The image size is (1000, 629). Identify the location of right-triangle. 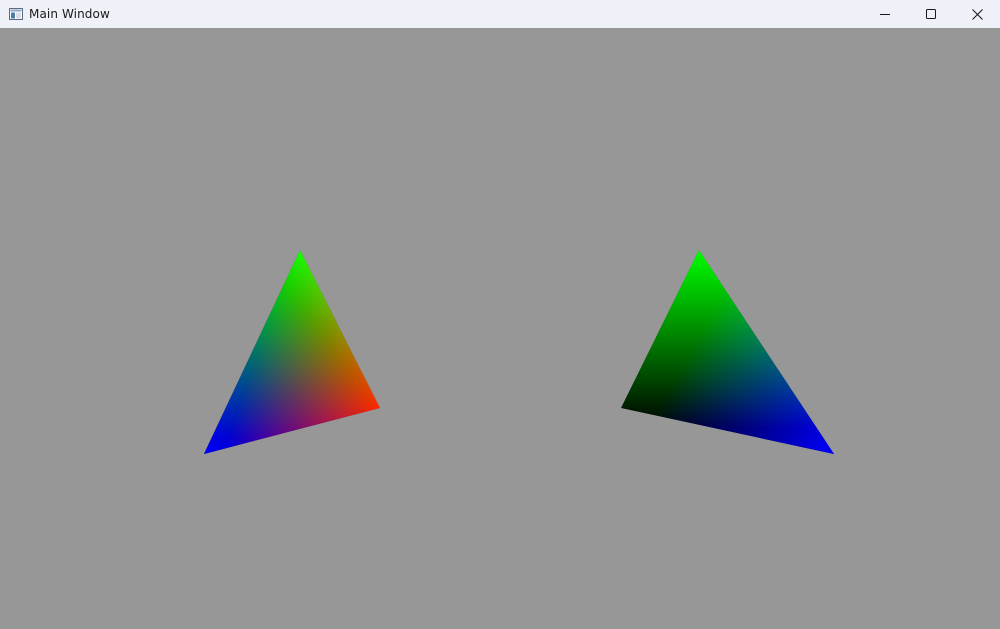
(727, 352).